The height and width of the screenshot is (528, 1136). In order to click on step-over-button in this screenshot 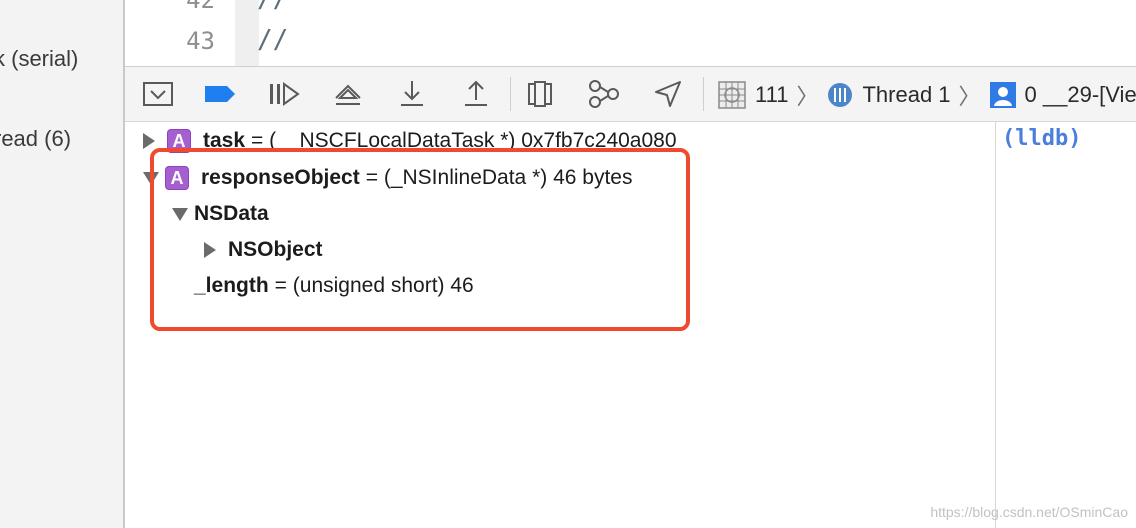, I will do `click(348, 94)`.